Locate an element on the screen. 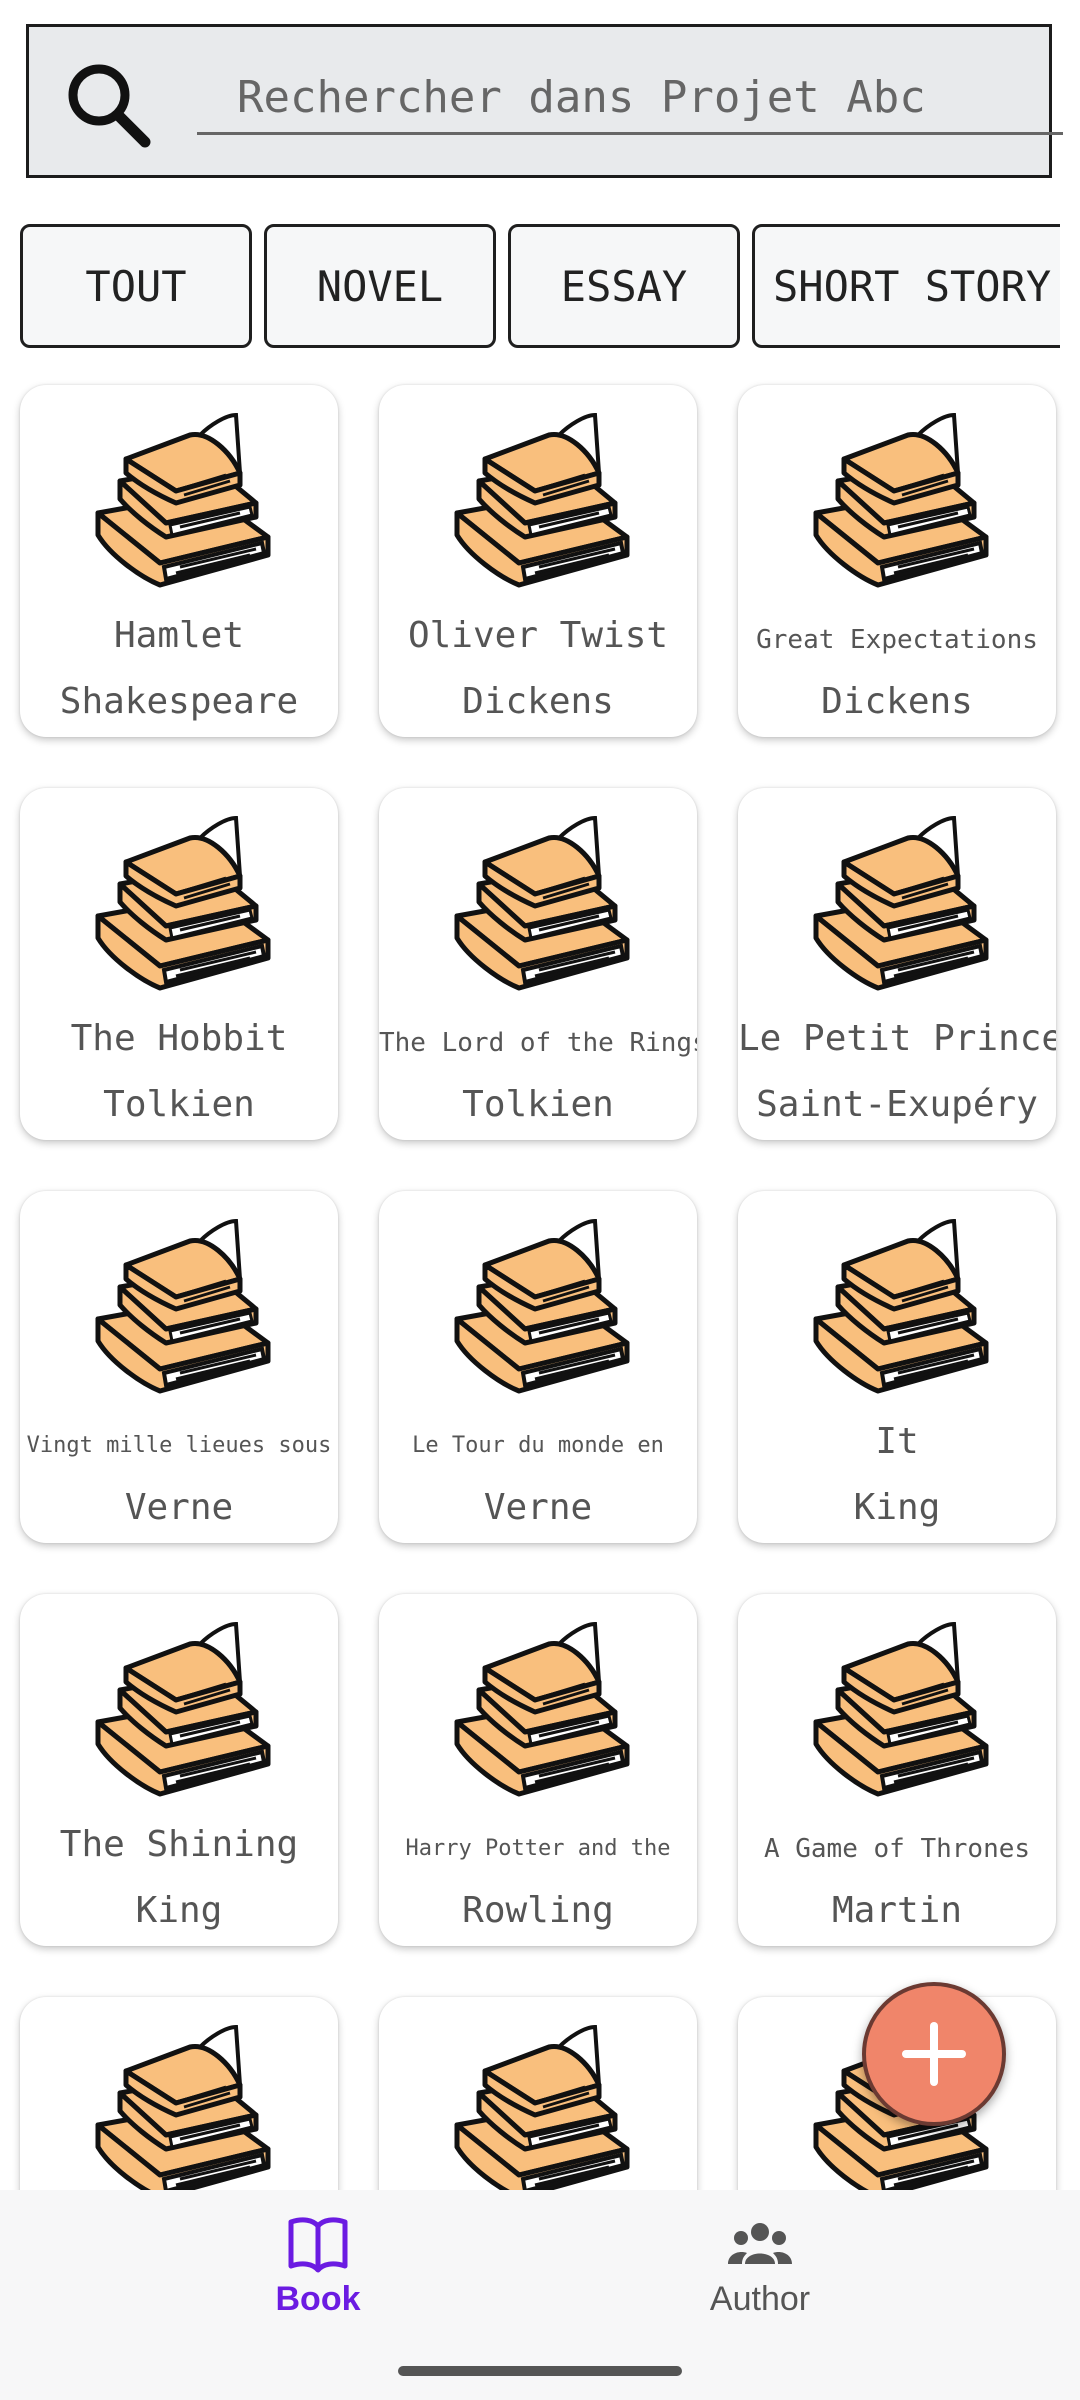 This screenshot has width=1080, height=2400. book-title: Harry Potter and the is located at coordinates (538, 1848).